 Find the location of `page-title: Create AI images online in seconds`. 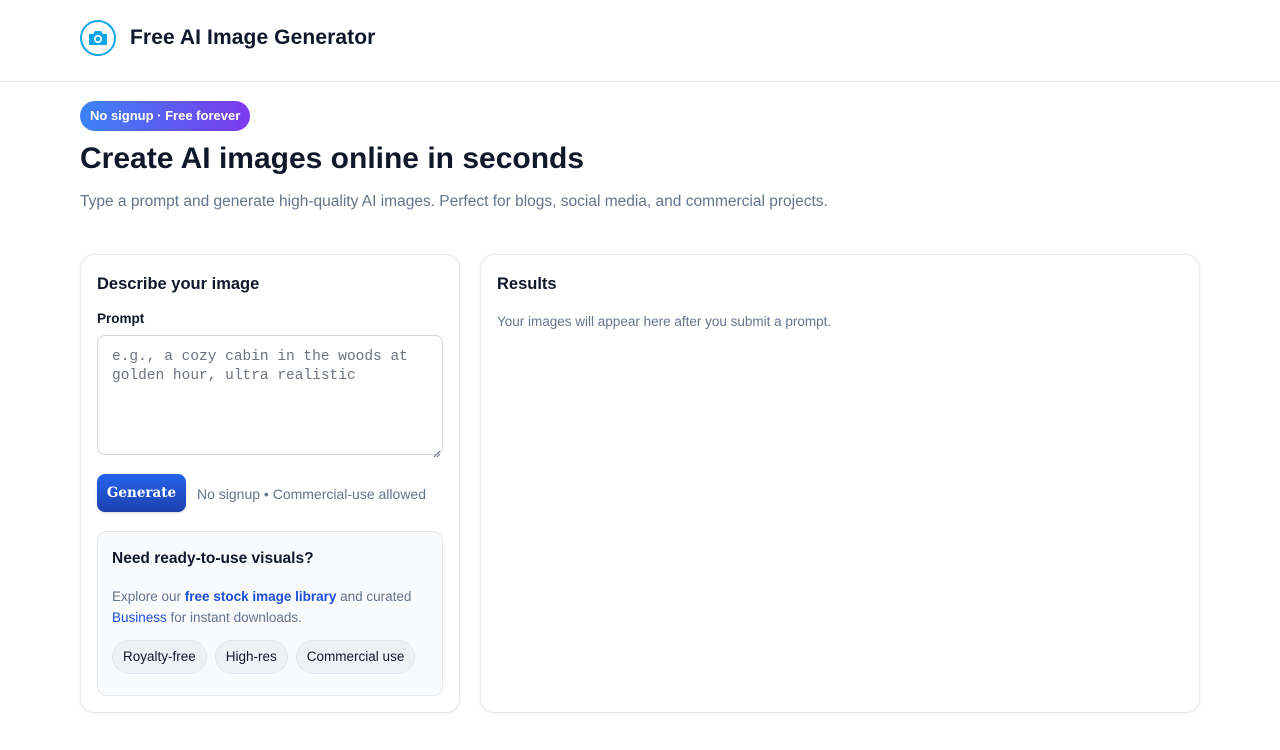

page-title: Create AI images online in seconds is located at coordinates (332, 158).